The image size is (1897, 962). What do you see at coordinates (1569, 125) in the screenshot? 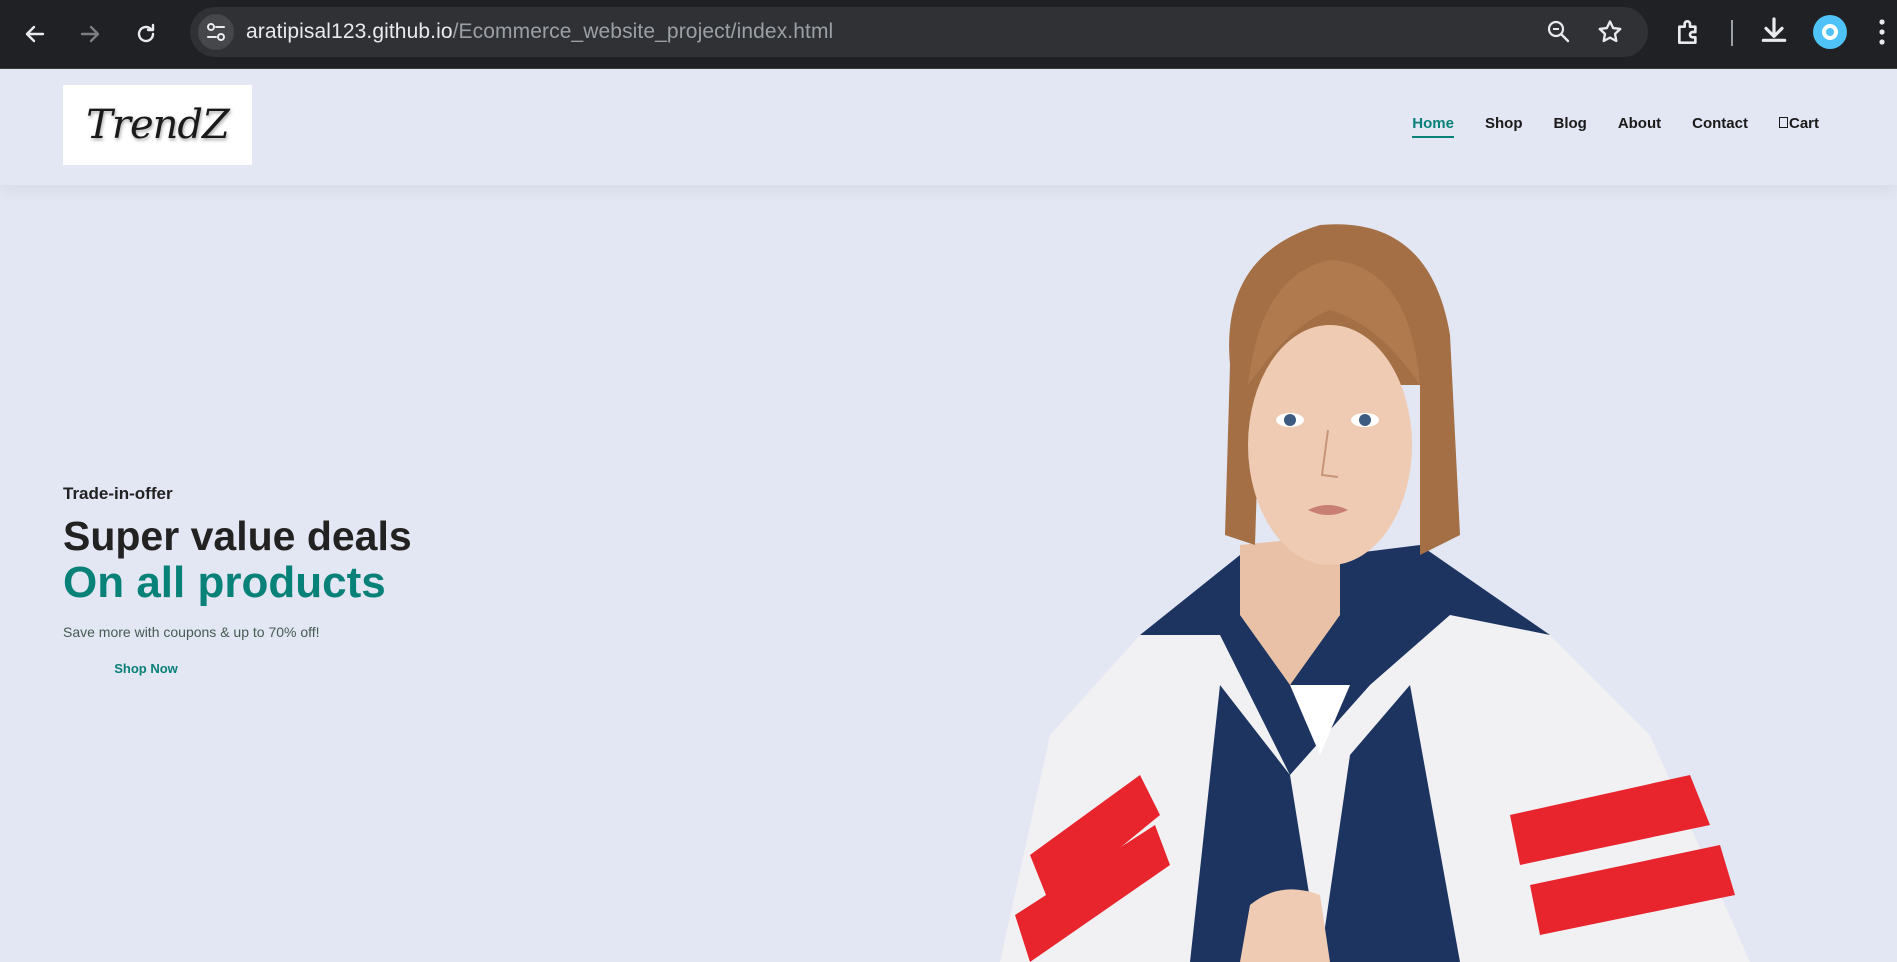
I see `nav-link-blog: Blog` at bounding box center [1569, 125].